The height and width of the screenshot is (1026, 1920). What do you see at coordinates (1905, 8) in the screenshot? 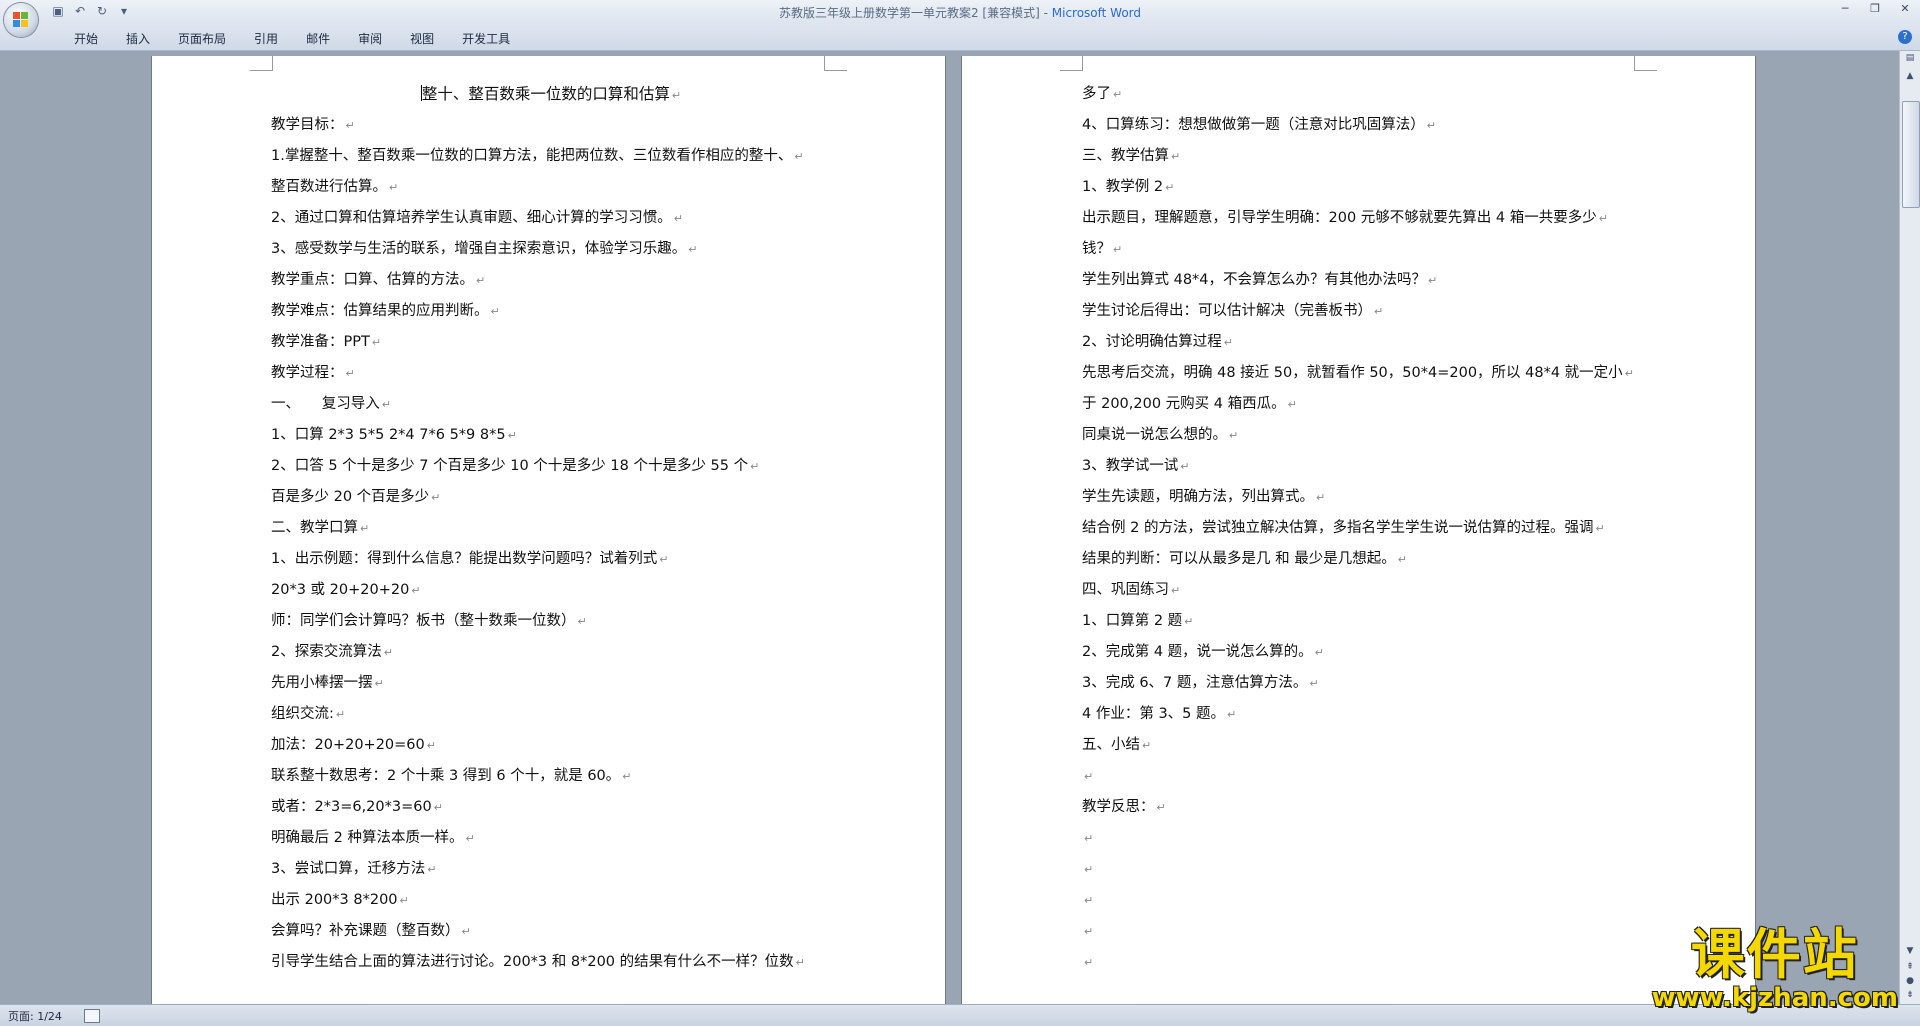
I see `close-icon: ✕` at bounding box center [1905, 8].